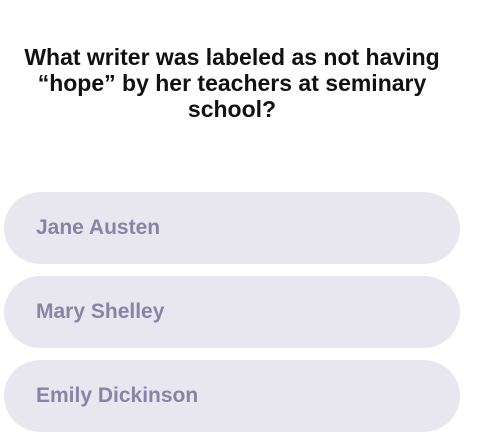 Image resolution: width=490 pixels, height=446 pixels. I want to click on answer-option-label: Emily Dickinson, so click(117, 395).